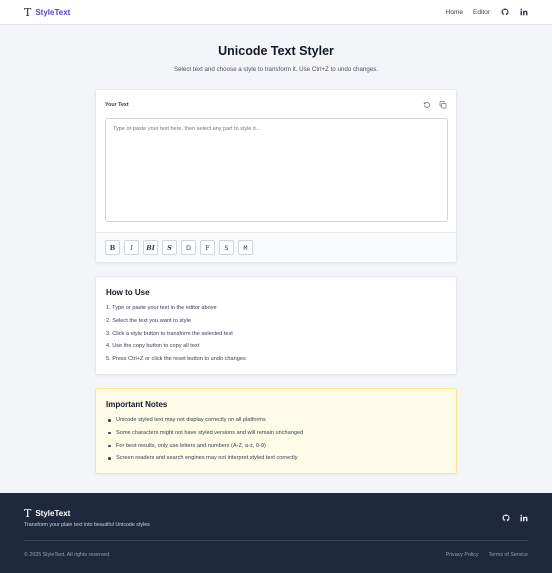 This screenshot has width=552, height=573. I want to click on list-item: 2. Select the text you want to style, so click(148, 320).